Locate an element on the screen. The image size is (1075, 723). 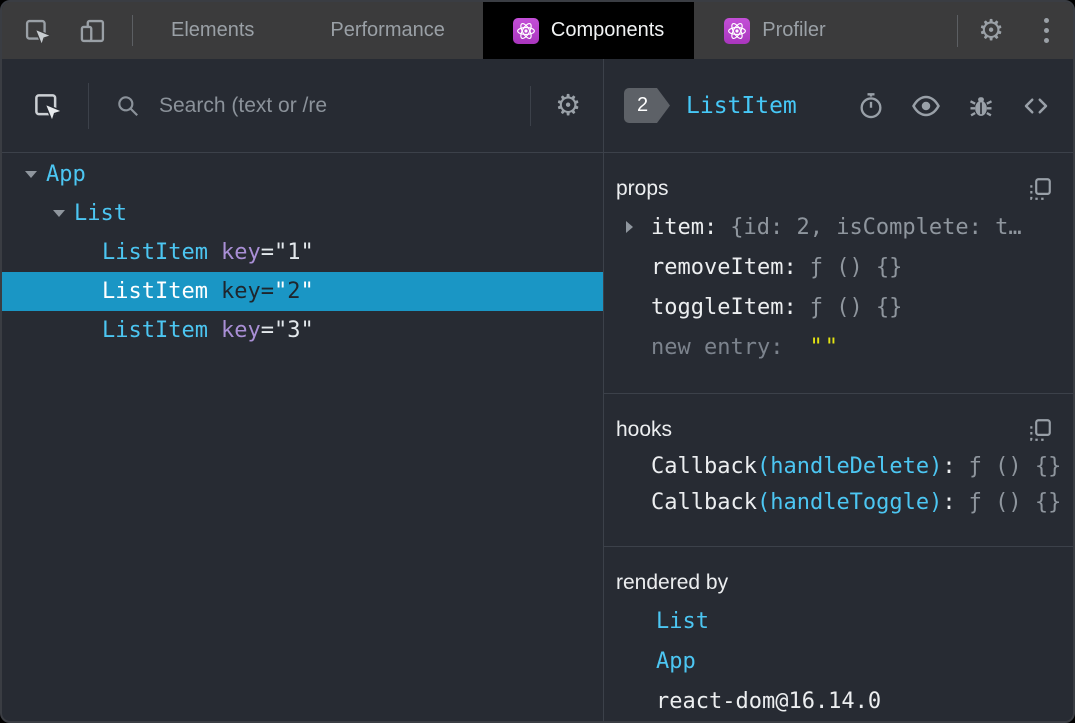
key-attribute-value: 3 is located at coordinates (294, 330).